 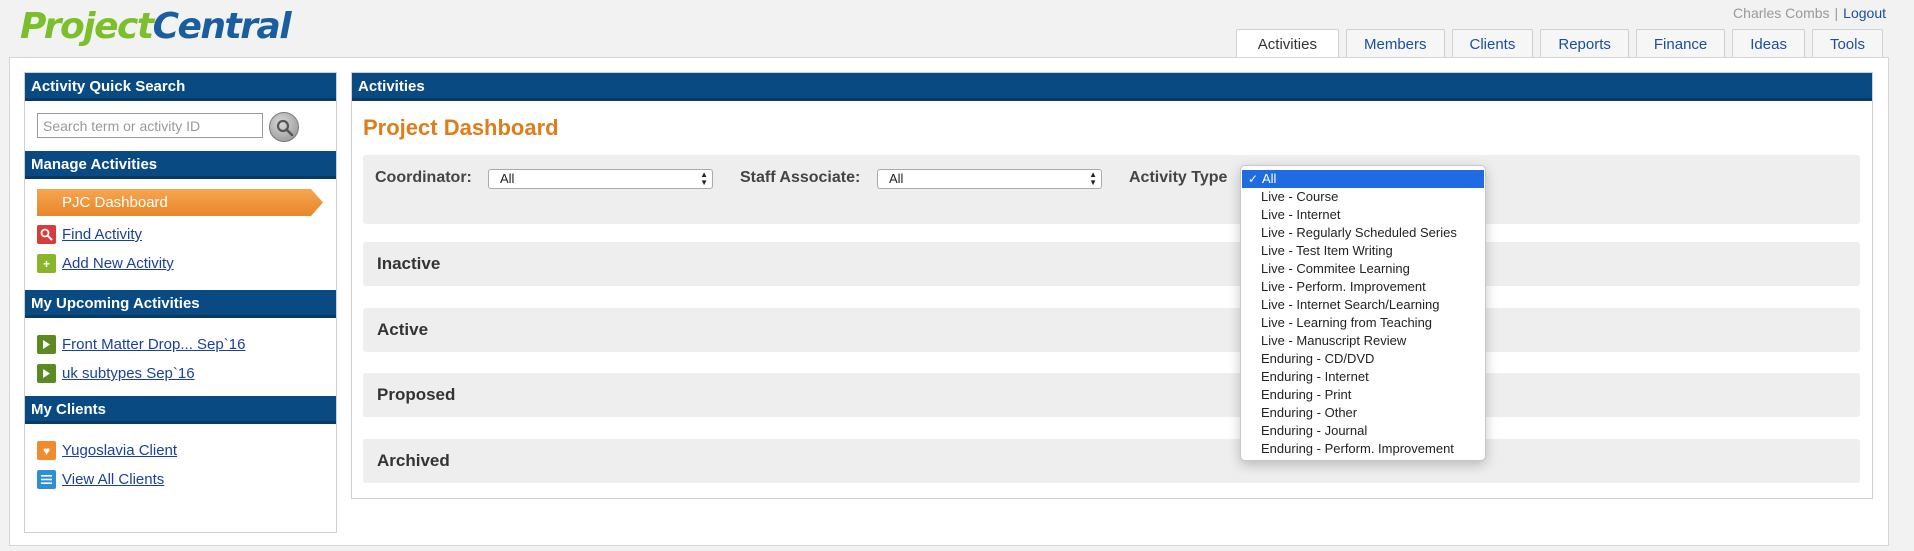 I want to click on search-button, so click(x=284, y=127).